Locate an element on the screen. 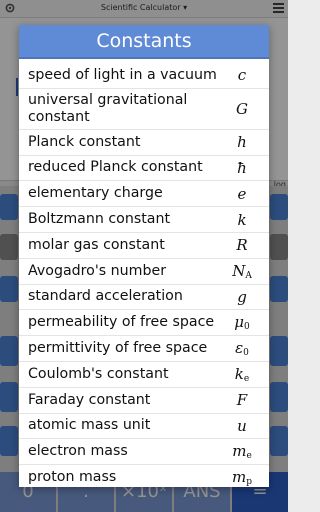 The height and width of the screenshot is (512, 320). symbol-base: ε is located at coordinates (239, 348).